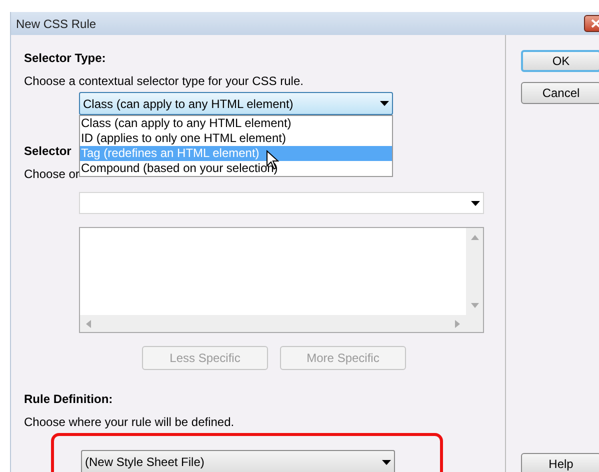 Image resolution: width=599 pixels, height=472 pixels. Describe the element at coordinates (474, 237) in the screenshot. I see `up-arrow-icon` at that location.